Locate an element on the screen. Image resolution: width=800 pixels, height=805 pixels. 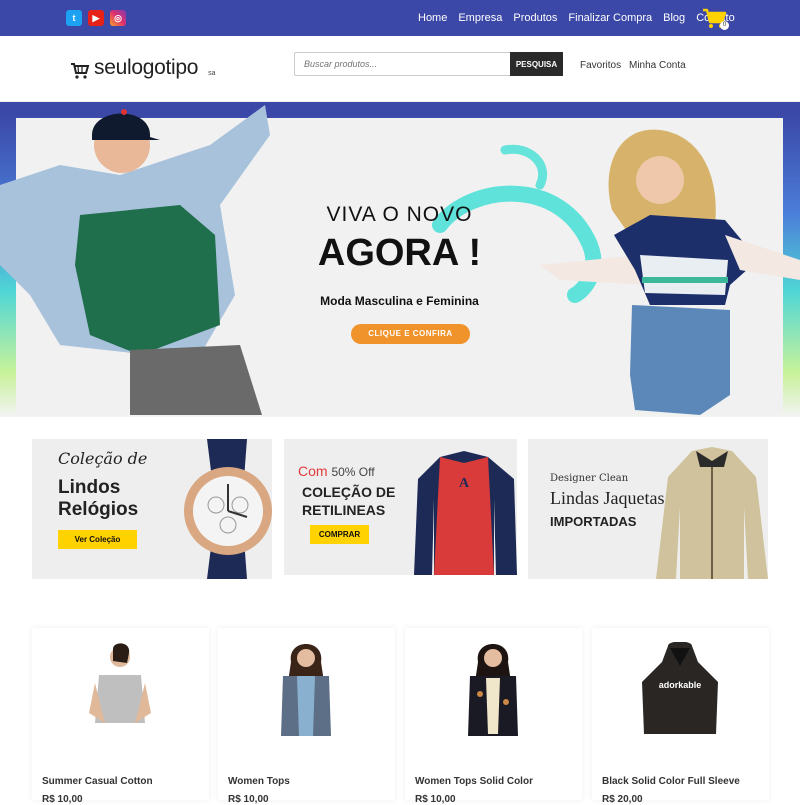
nav-empresa: Empresa is located at coordinates (480, 18).